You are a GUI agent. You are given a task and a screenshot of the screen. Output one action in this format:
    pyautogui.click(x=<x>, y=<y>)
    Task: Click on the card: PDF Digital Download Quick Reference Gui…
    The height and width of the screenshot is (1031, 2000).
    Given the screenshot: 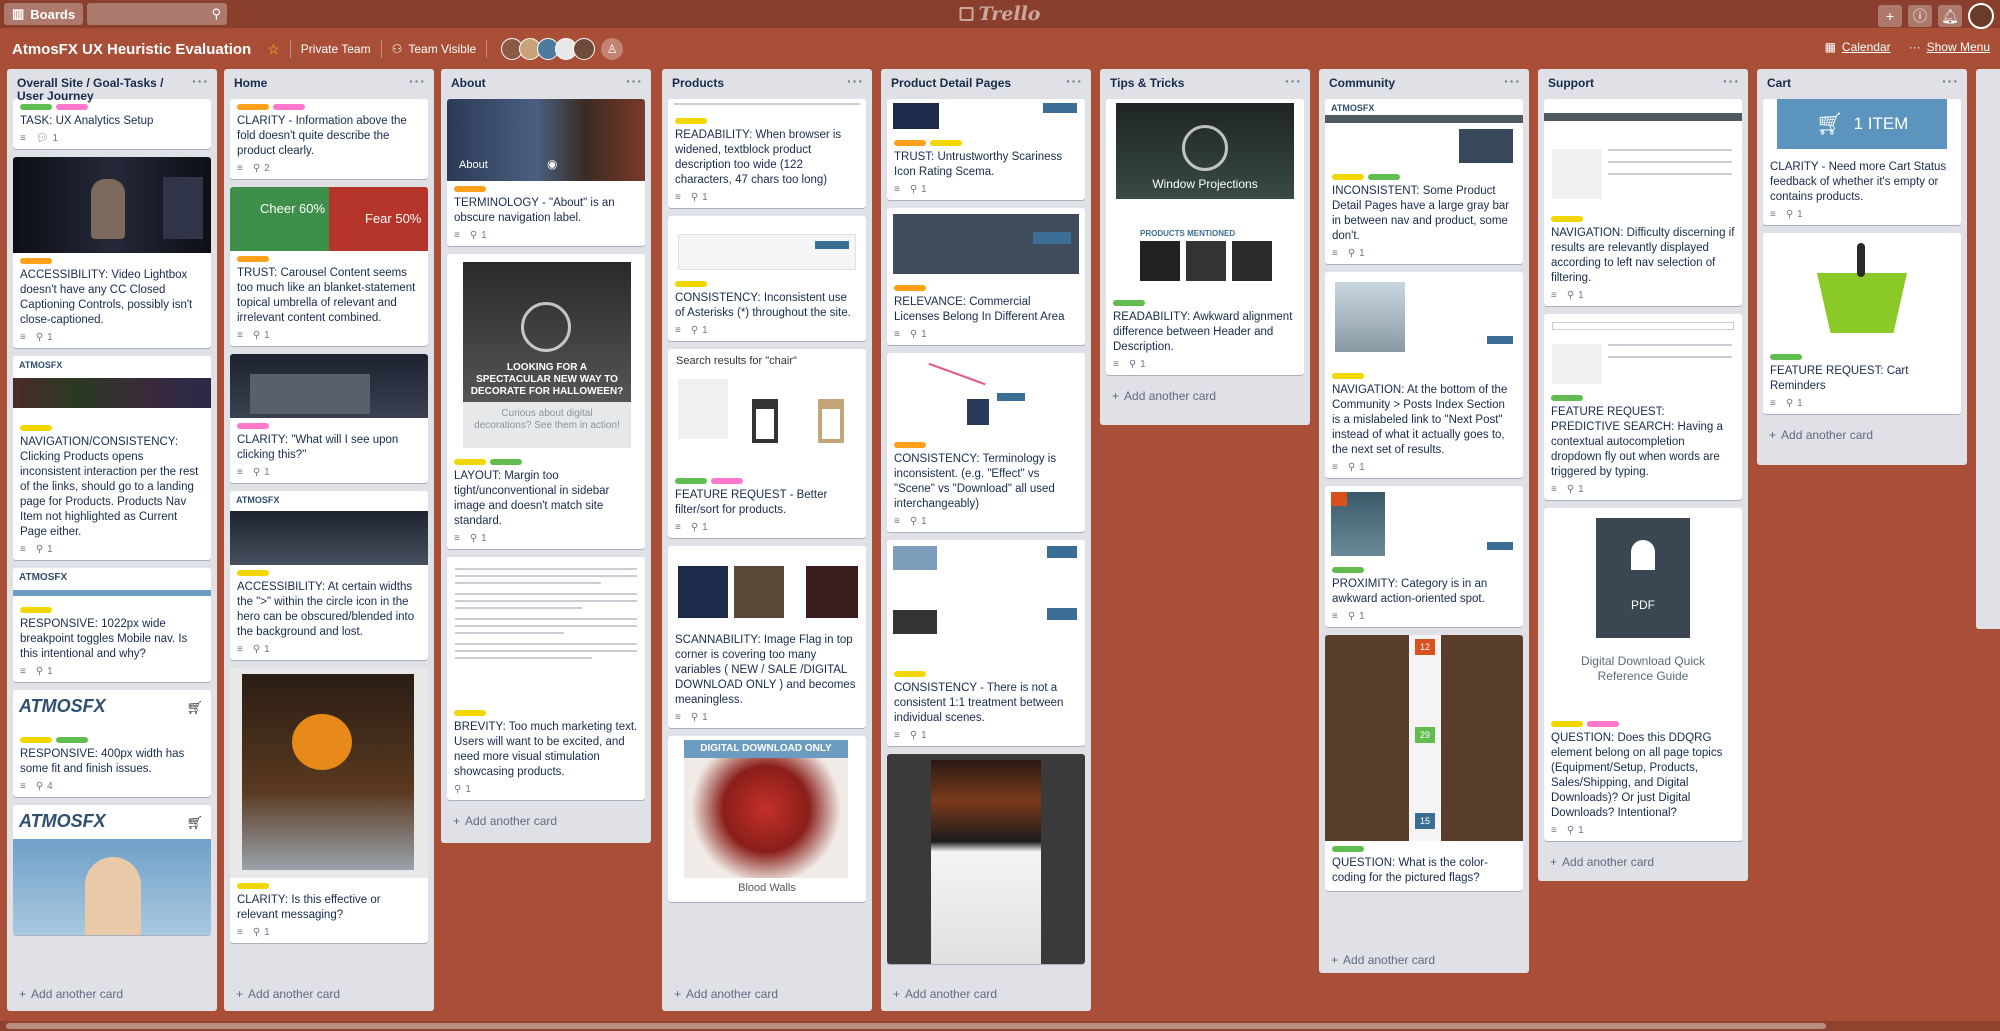 What is the action you would take?
    pyautogui.click(x=1643, y=674)
    